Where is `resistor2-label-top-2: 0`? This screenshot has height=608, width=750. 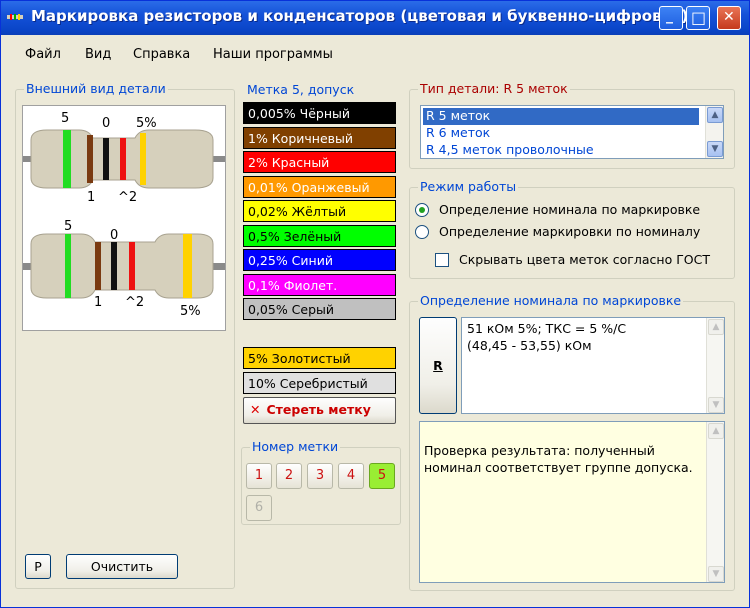
resistor2-label-top-2: 0 is located at coordinates (114, 235).